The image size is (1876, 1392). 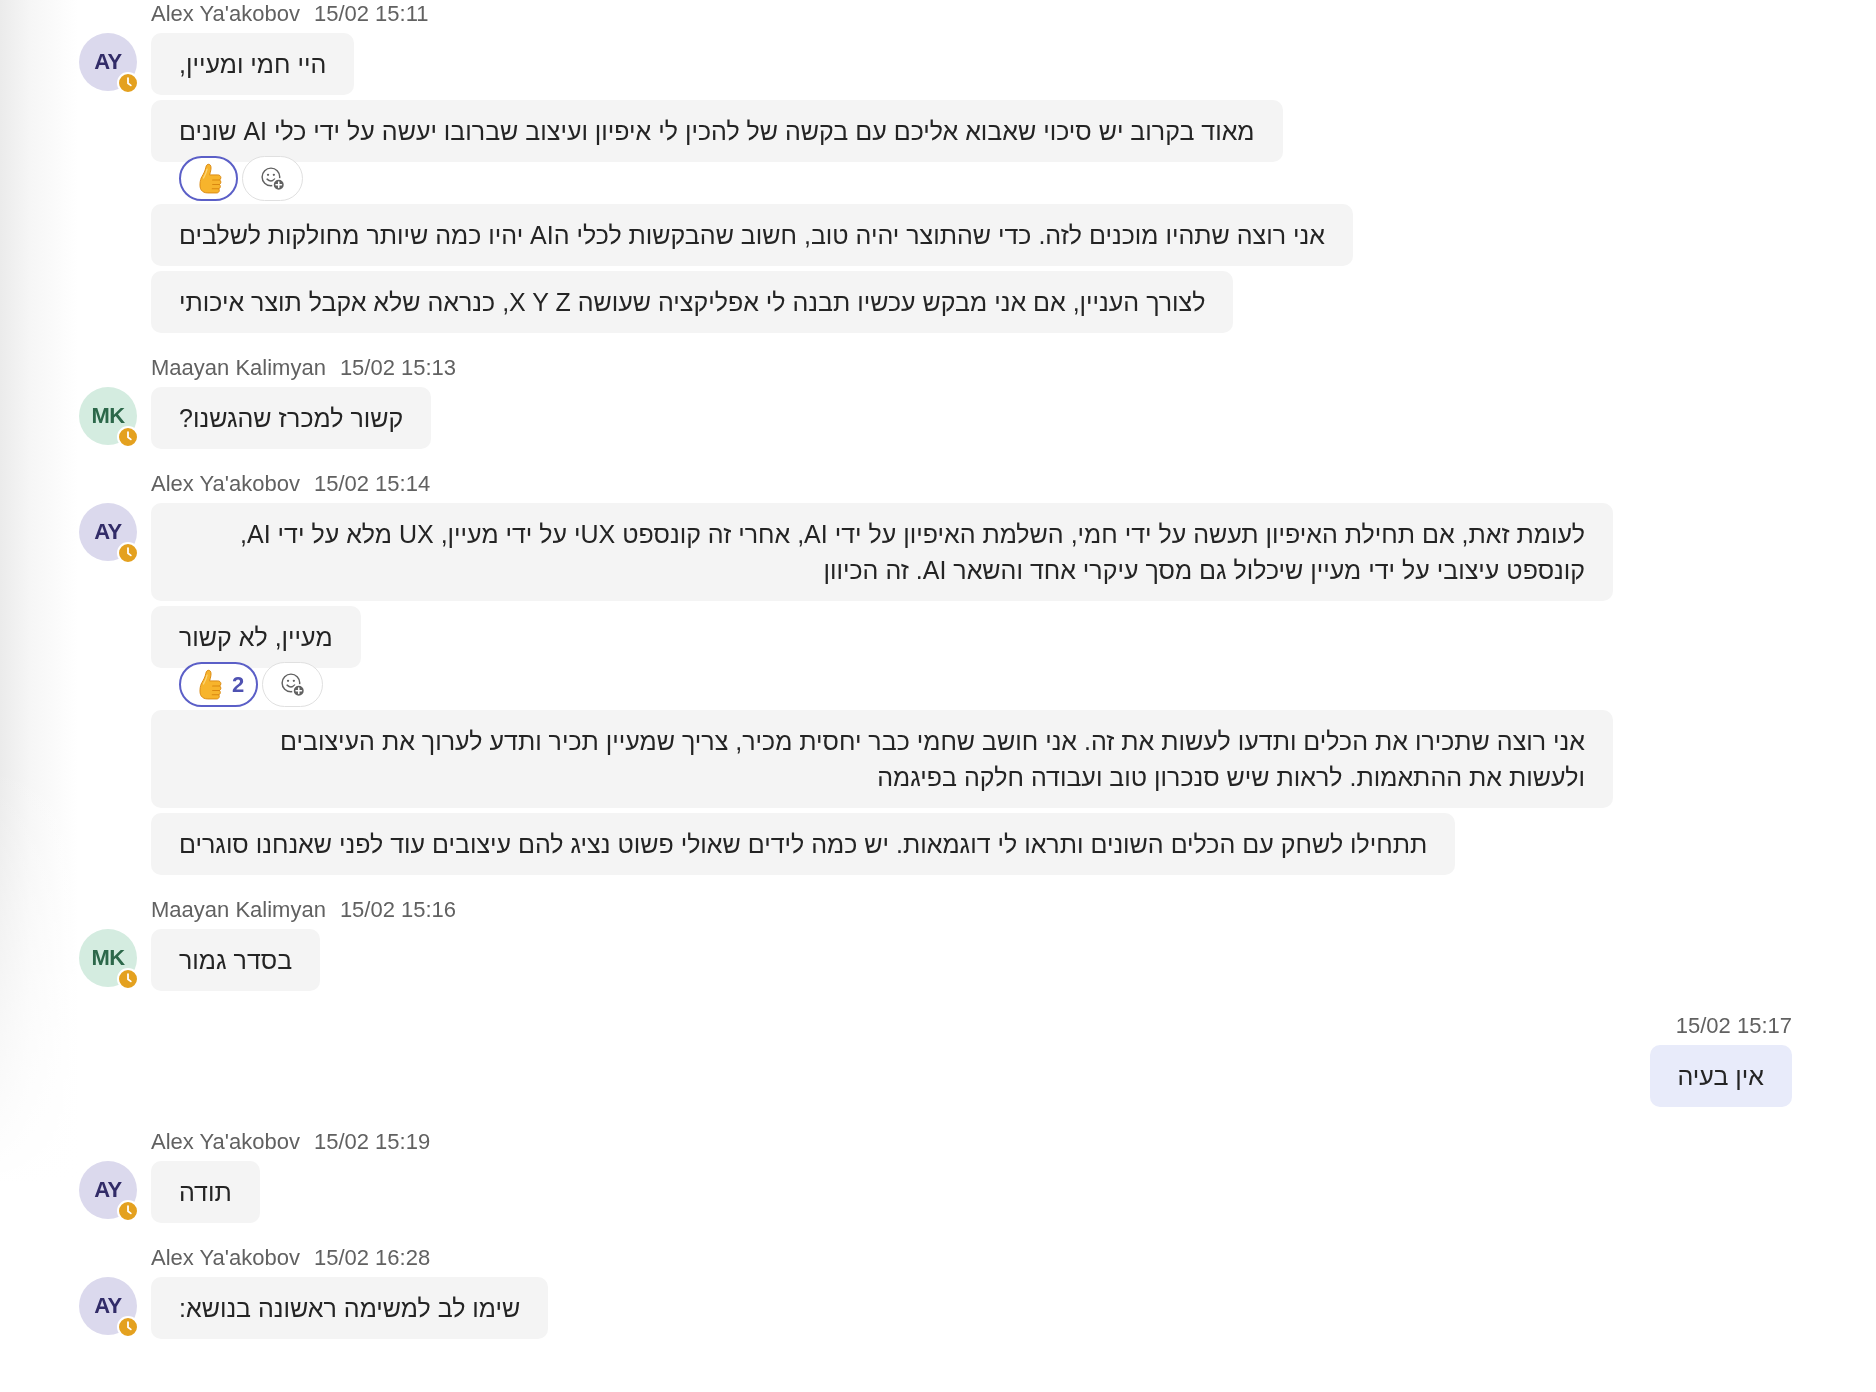 I want to click on chat-message: היי חמי ומעיין,, so click(x=253, y=64).